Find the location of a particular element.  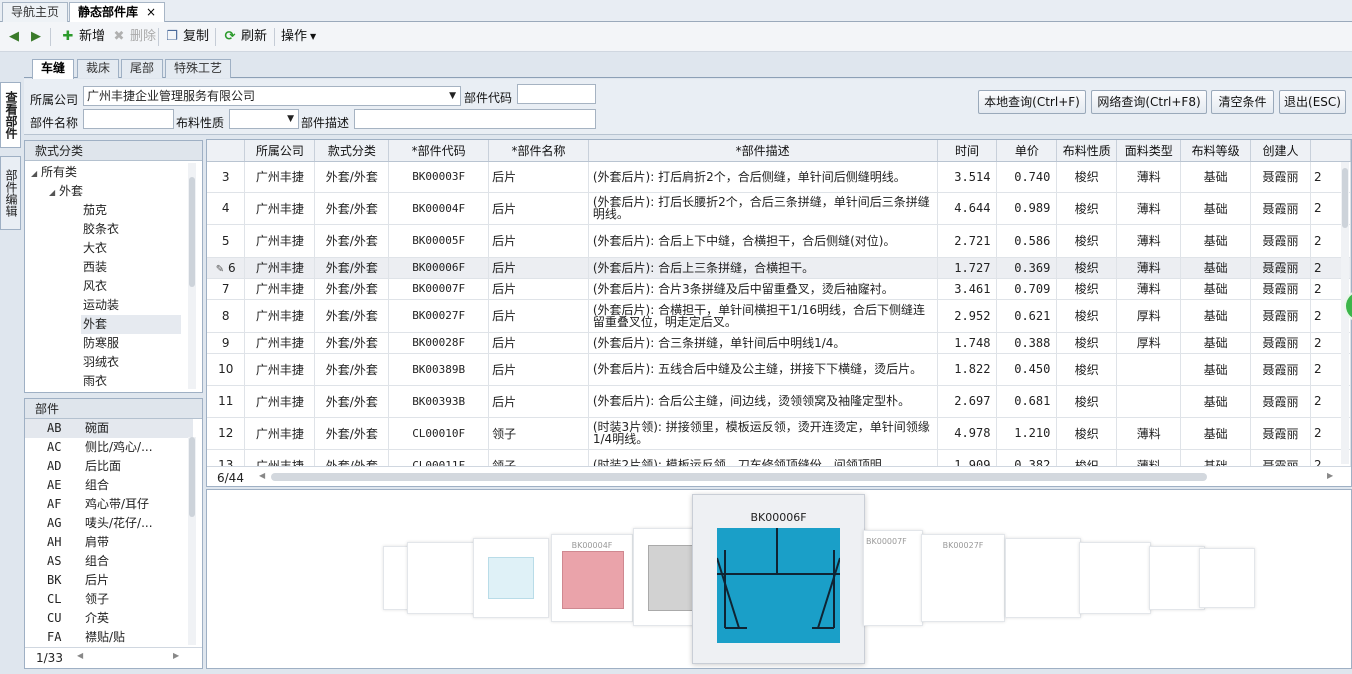

carousel-thumbnail: BK00004F is located at coordinates (592, 578).